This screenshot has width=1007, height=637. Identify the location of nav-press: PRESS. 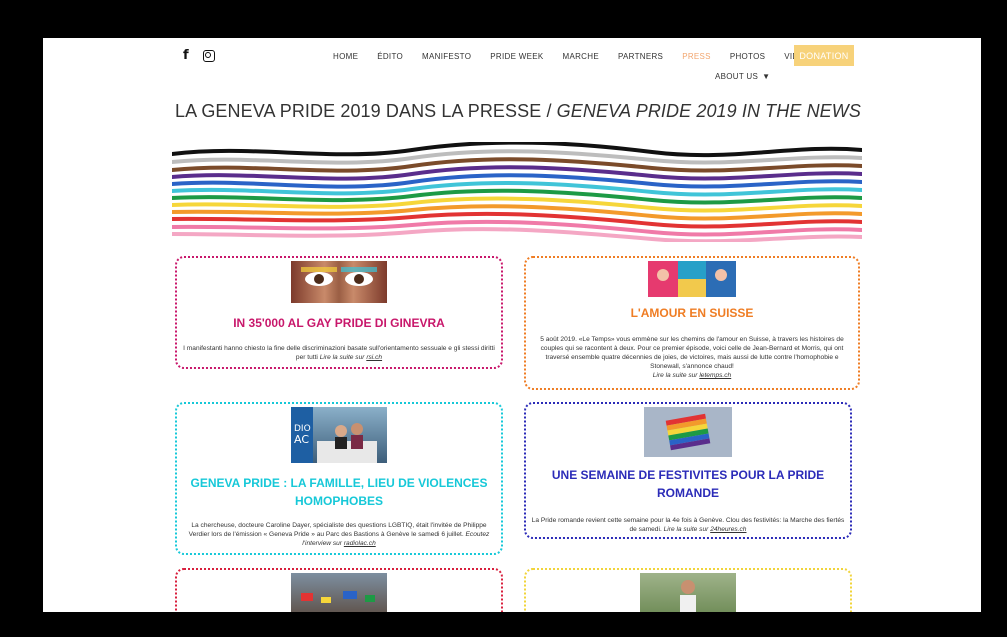
(696, 56).